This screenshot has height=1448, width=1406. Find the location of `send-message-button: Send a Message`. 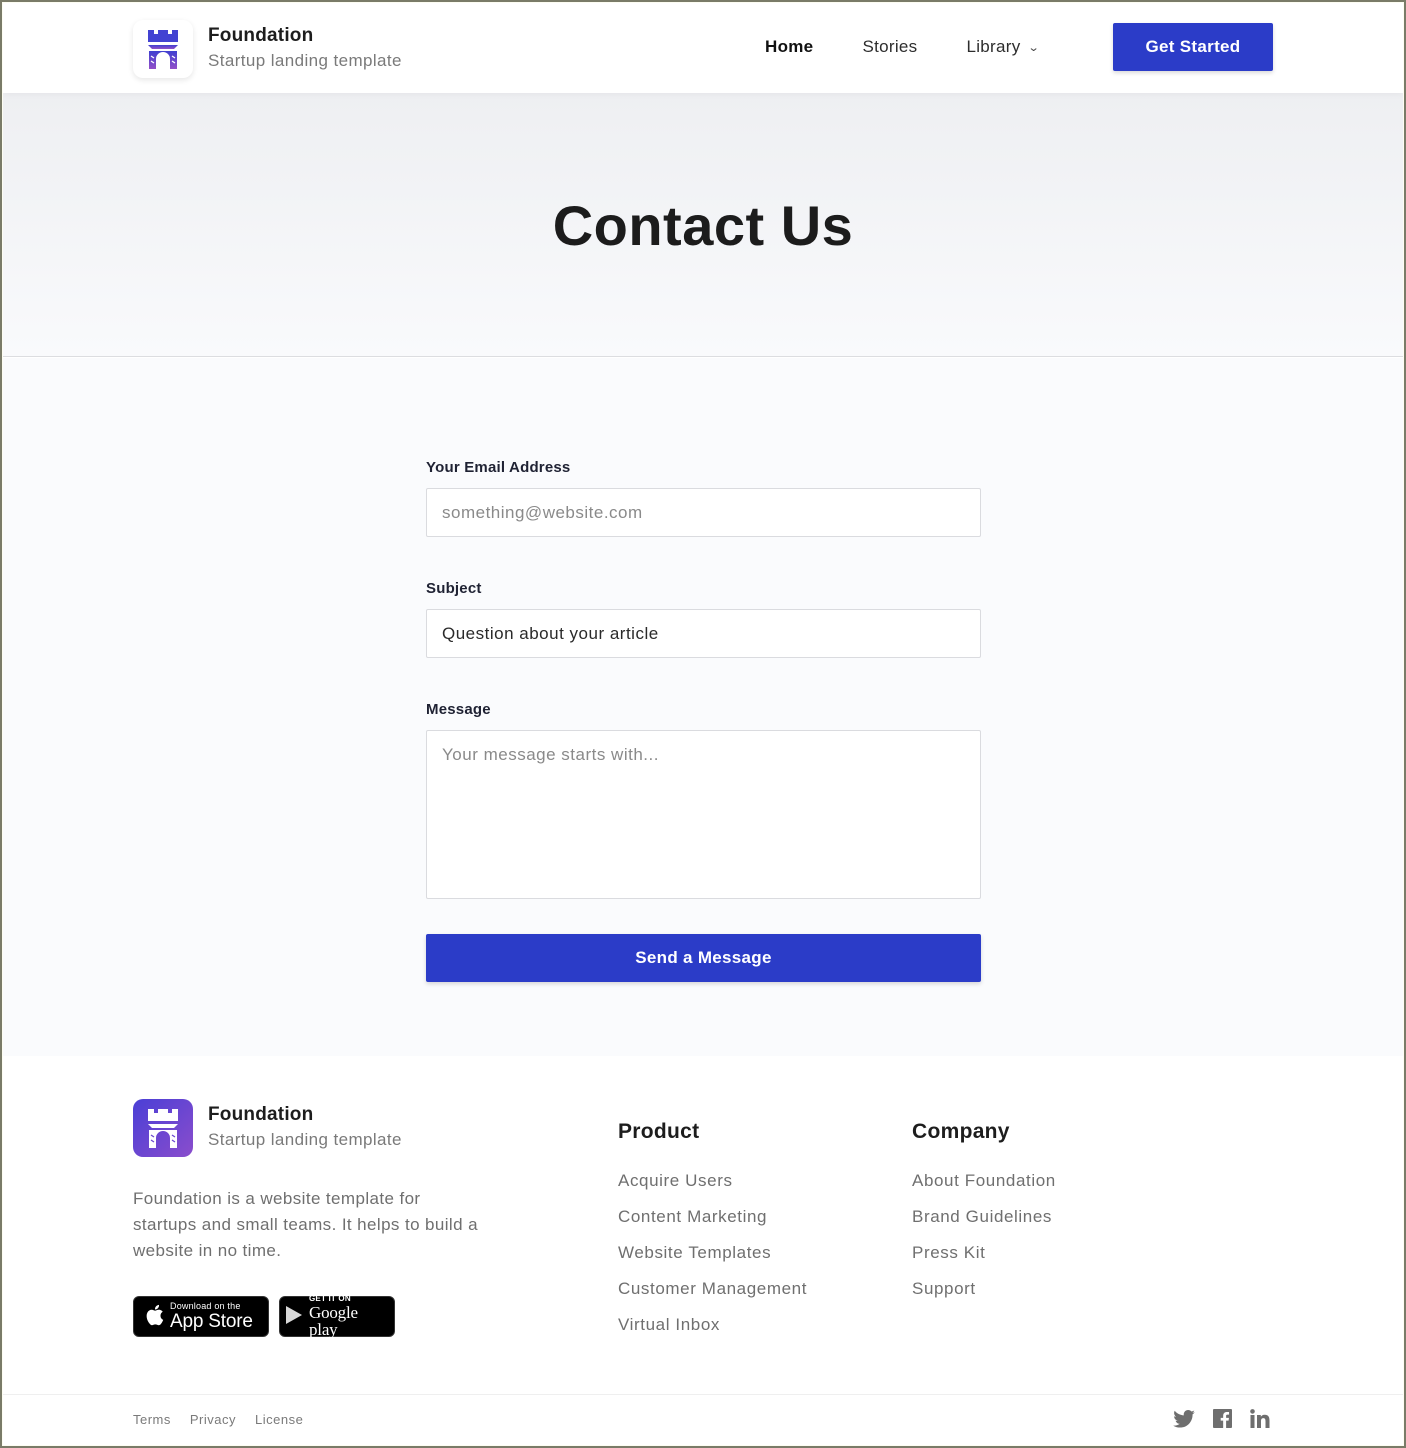

send-message-button: Send a Message is located at coordinates (703, 958).